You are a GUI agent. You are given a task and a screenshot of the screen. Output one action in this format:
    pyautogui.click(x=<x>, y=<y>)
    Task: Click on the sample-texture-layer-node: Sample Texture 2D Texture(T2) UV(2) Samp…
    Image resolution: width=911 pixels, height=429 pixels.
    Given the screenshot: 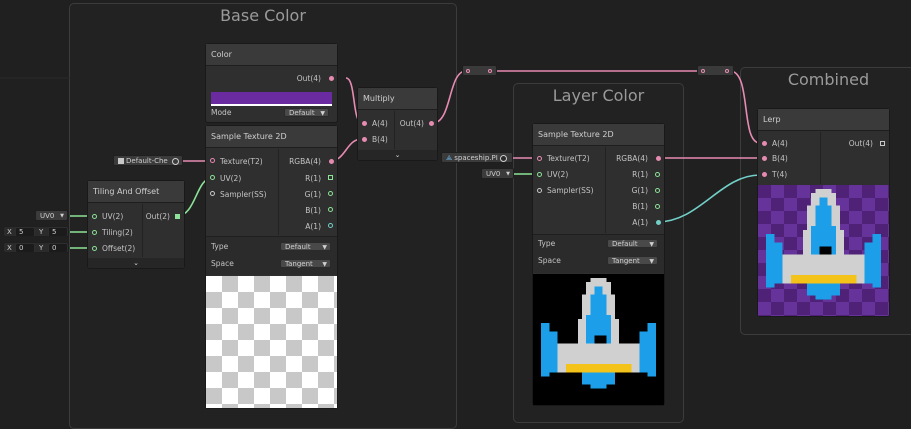 What is the action you would take?
    pyautogui.click(x=598, y=264)
    